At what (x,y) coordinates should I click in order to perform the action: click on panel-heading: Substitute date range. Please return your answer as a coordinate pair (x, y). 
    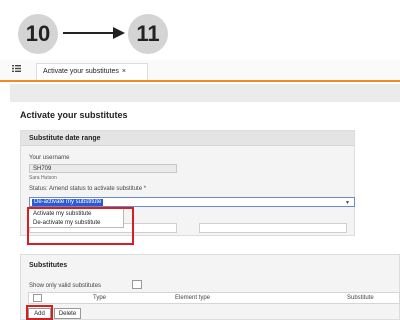
    Looking at the image, I should click on (187, 138).